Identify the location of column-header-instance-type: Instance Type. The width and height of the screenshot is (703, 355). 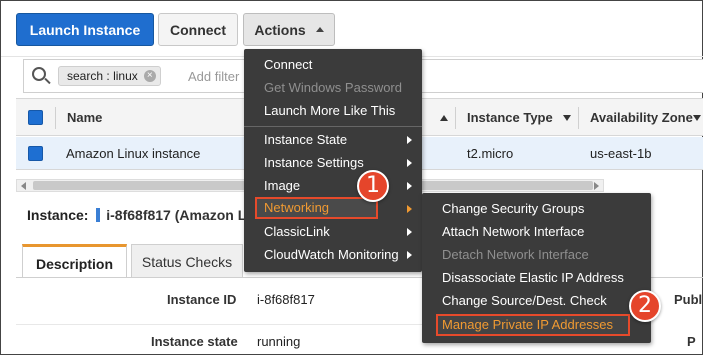
(510, 117).